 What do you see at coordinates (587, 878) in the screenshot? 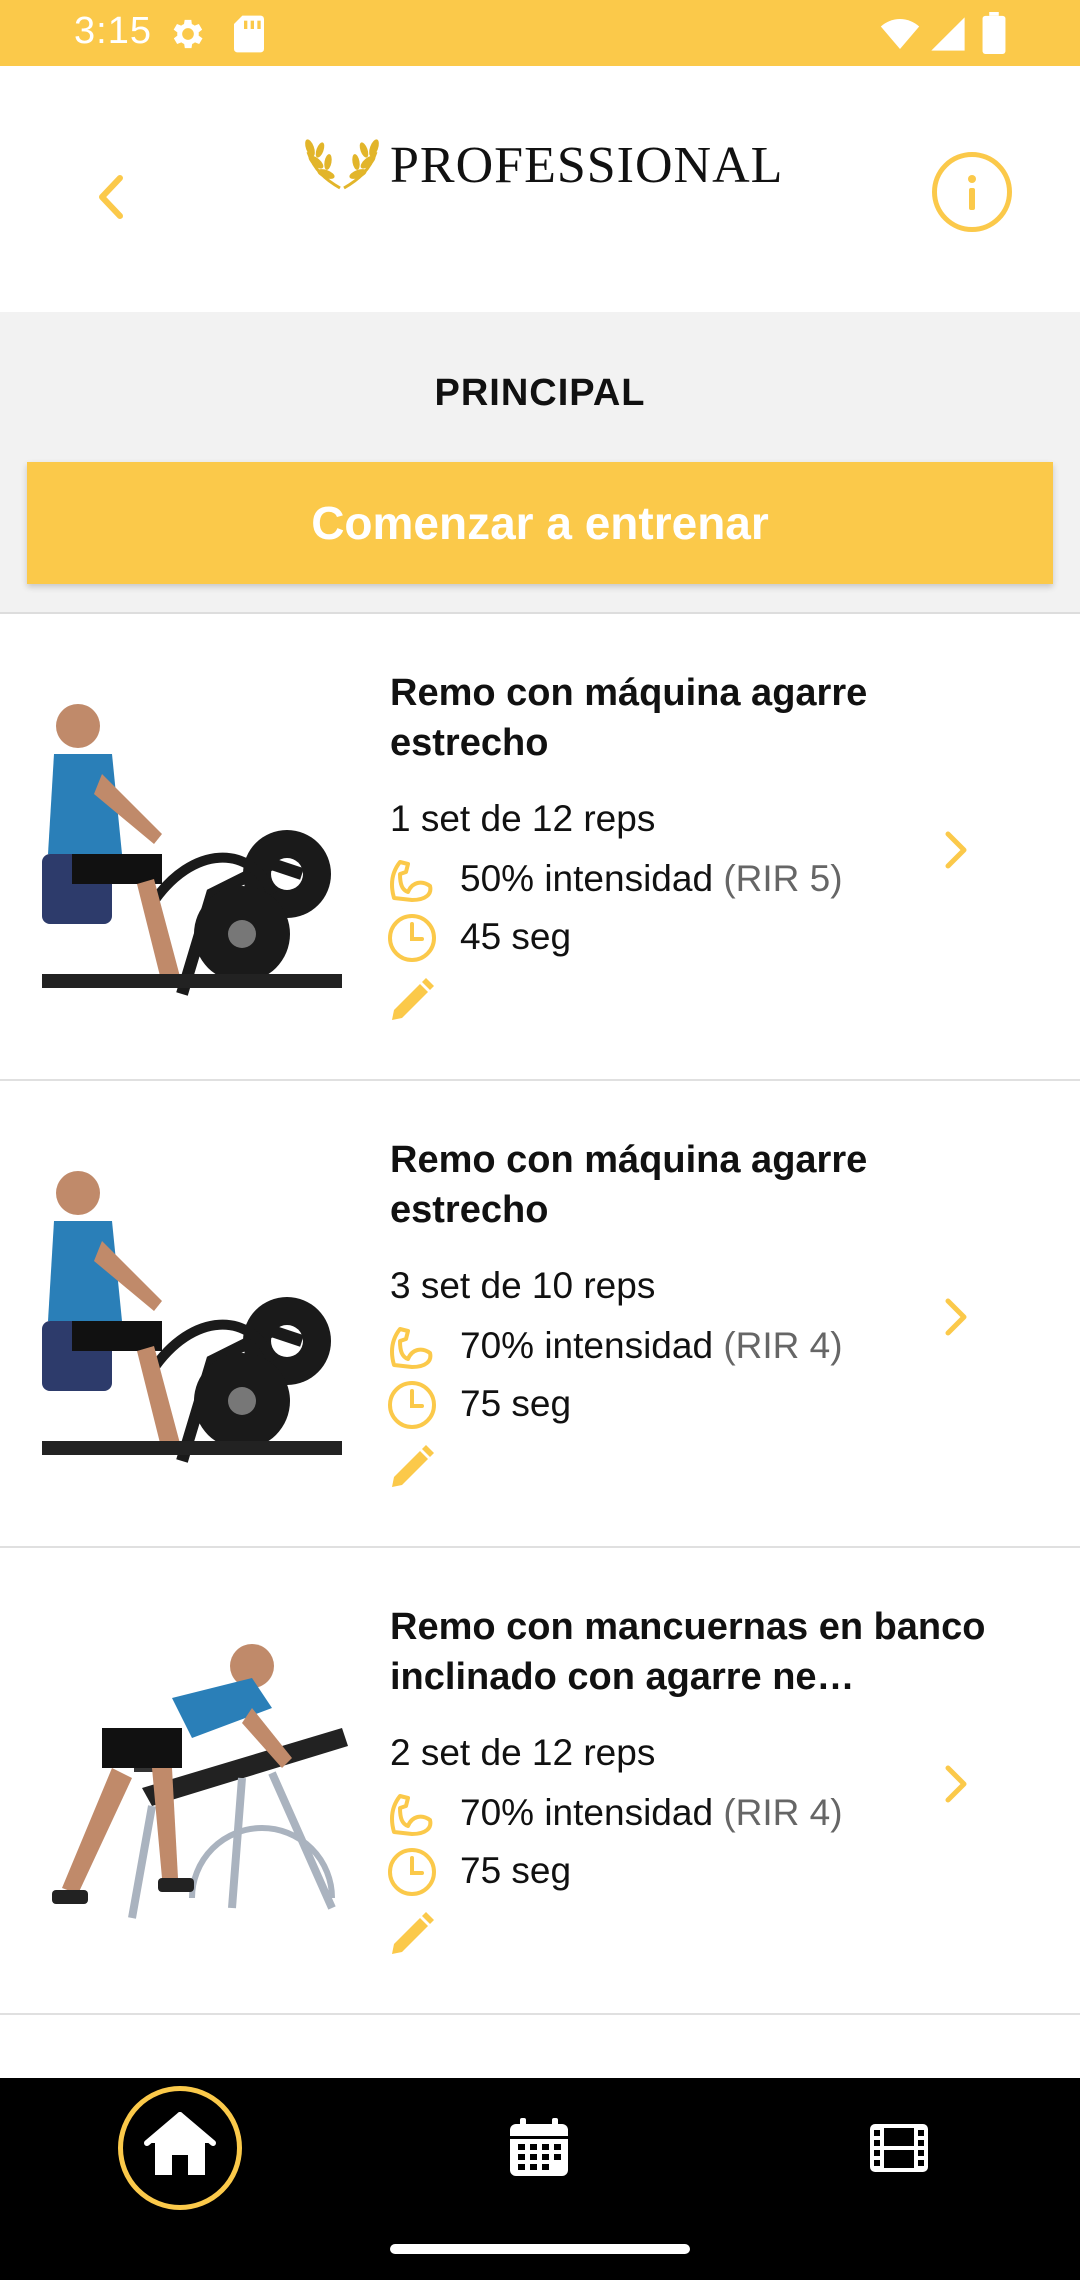
I see `intensity-value: 50% intensidad` at bounding box center [587, 878].